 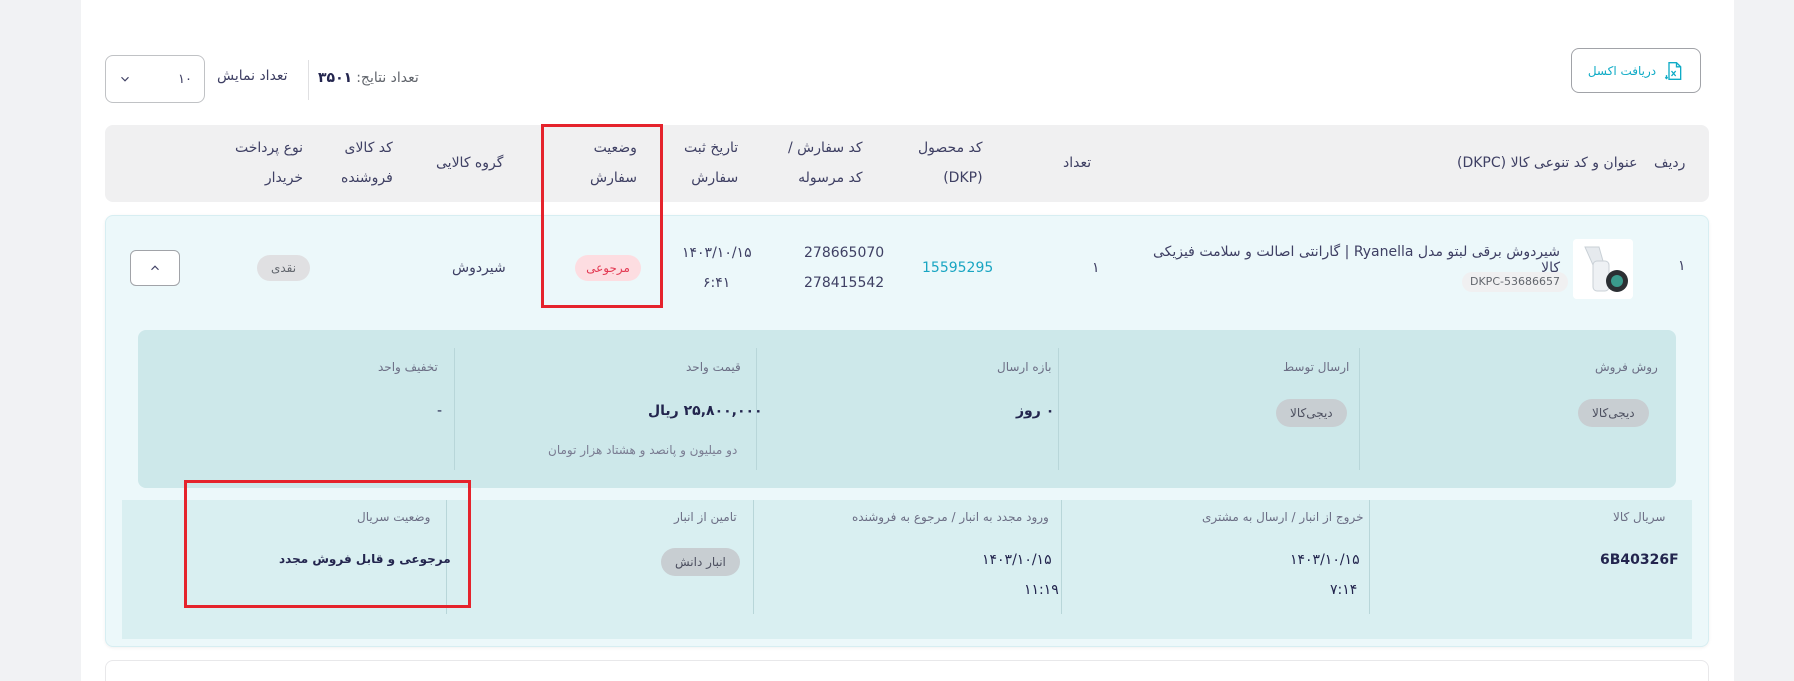 What do you see at coordinates (185, 79) in the screenshot?
I see `display-count-value: ۱۰` at bounding box center [185, 79].